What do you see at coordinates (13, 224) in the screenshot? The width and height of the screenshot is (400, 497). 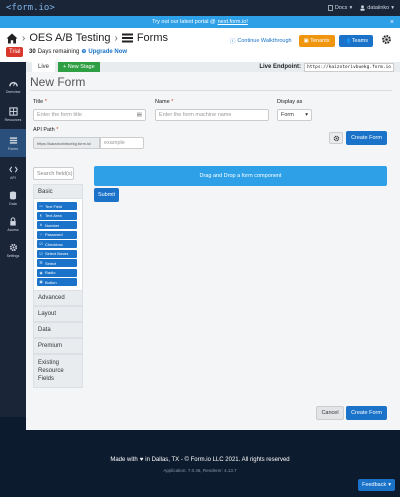 I see `sidebar-item-access: Access` at bounding box center [13, 224].